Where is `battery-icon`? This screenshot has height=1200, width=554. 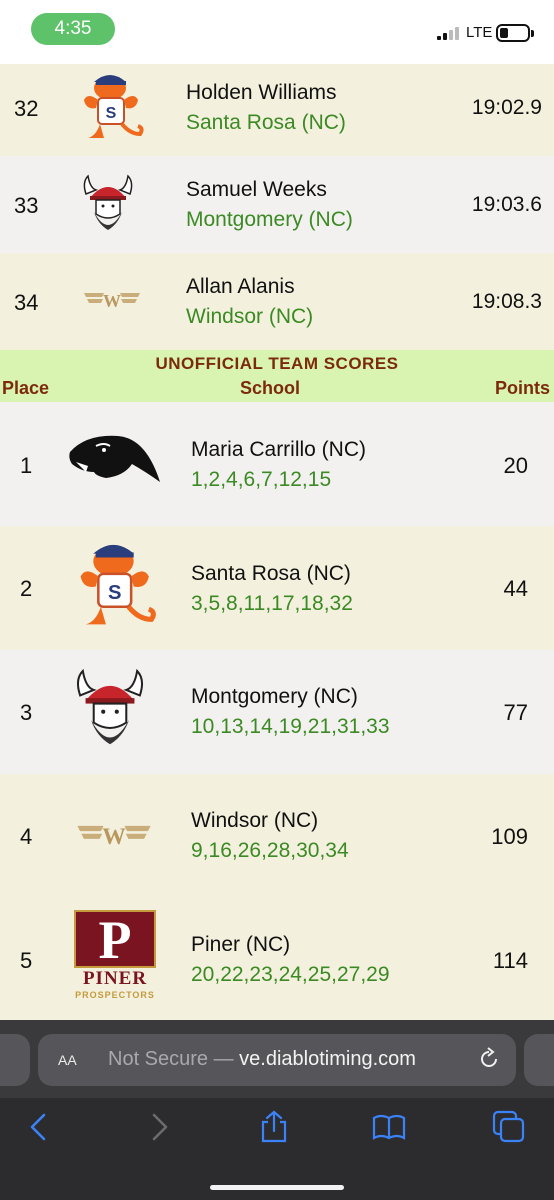 battery-icon is located at coordinates (515, 33).